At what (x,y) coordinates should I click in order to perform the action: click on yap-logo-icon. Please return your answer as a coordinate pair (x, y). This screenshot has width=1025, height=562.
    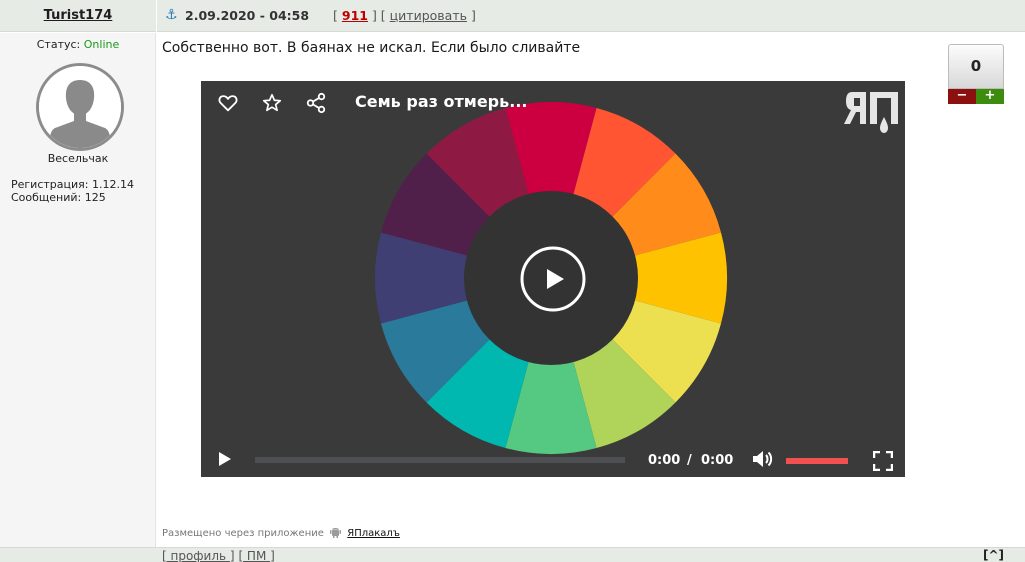
    Looking at the image, I should click on (872, 112).